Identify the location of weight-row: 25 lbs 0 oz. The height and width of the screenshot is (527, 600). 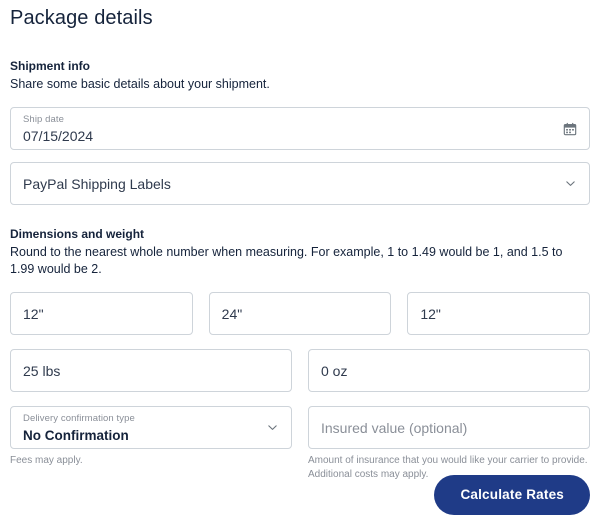
(300, 370).